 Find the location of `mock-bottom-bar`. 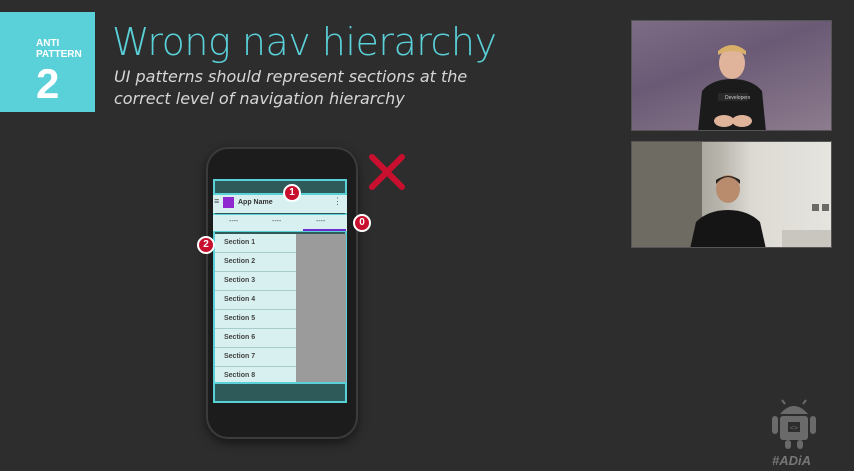

mock-bottom-bar is located at coordinates (280, 392).